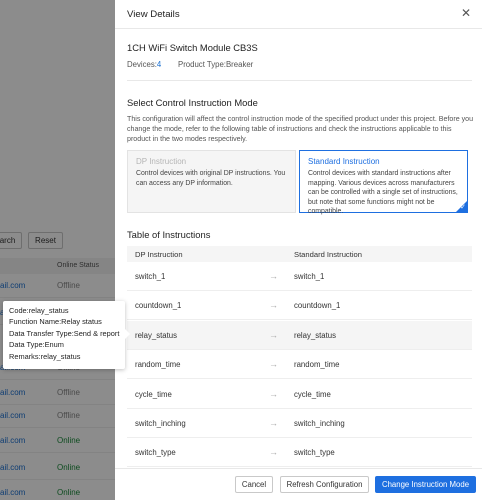 The image size is (482, 500). Describe the element at coordinates (156, 335) in the screenshot. I see `dp-instruction-cell: relay_status` at that location.